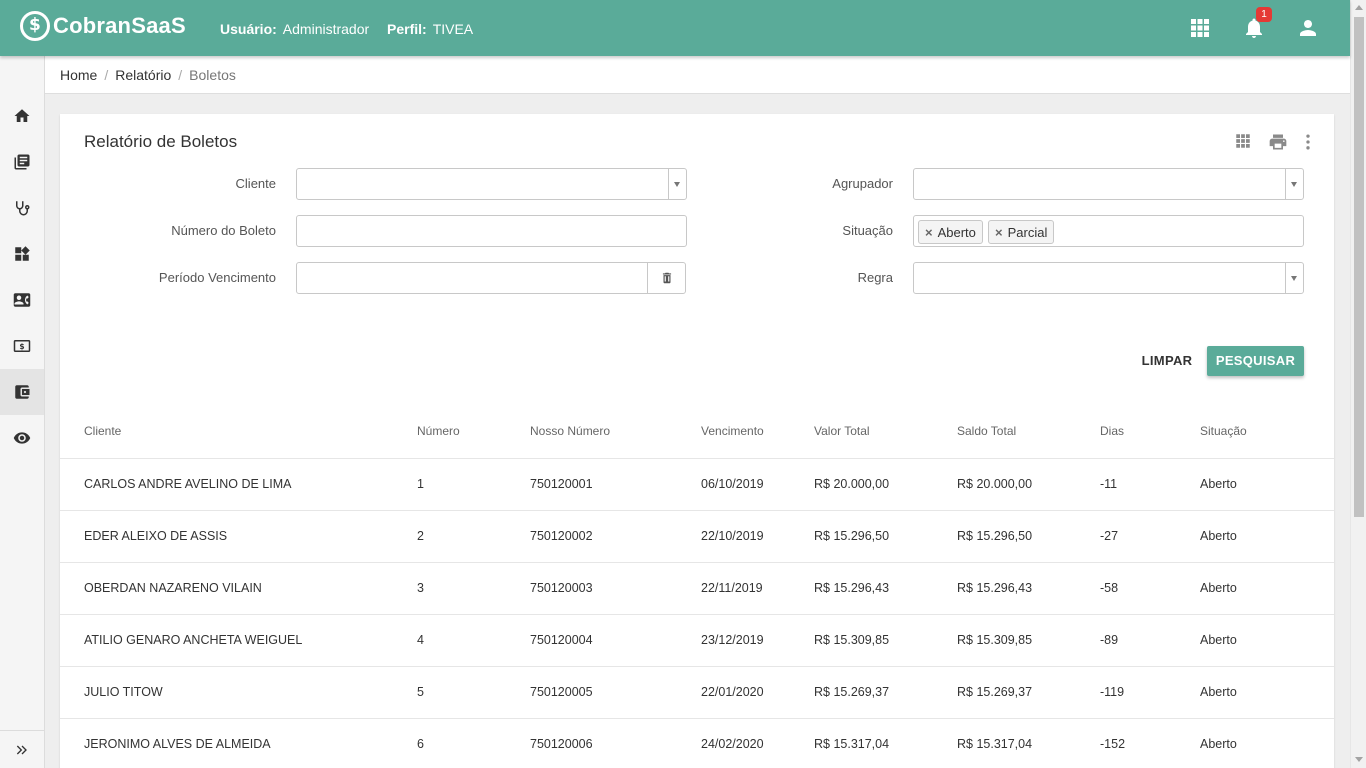  What do you see at coordinates (1359, 267) in the screenshot?
I see `scroll-thumb` at bounding box center [1359, 267].